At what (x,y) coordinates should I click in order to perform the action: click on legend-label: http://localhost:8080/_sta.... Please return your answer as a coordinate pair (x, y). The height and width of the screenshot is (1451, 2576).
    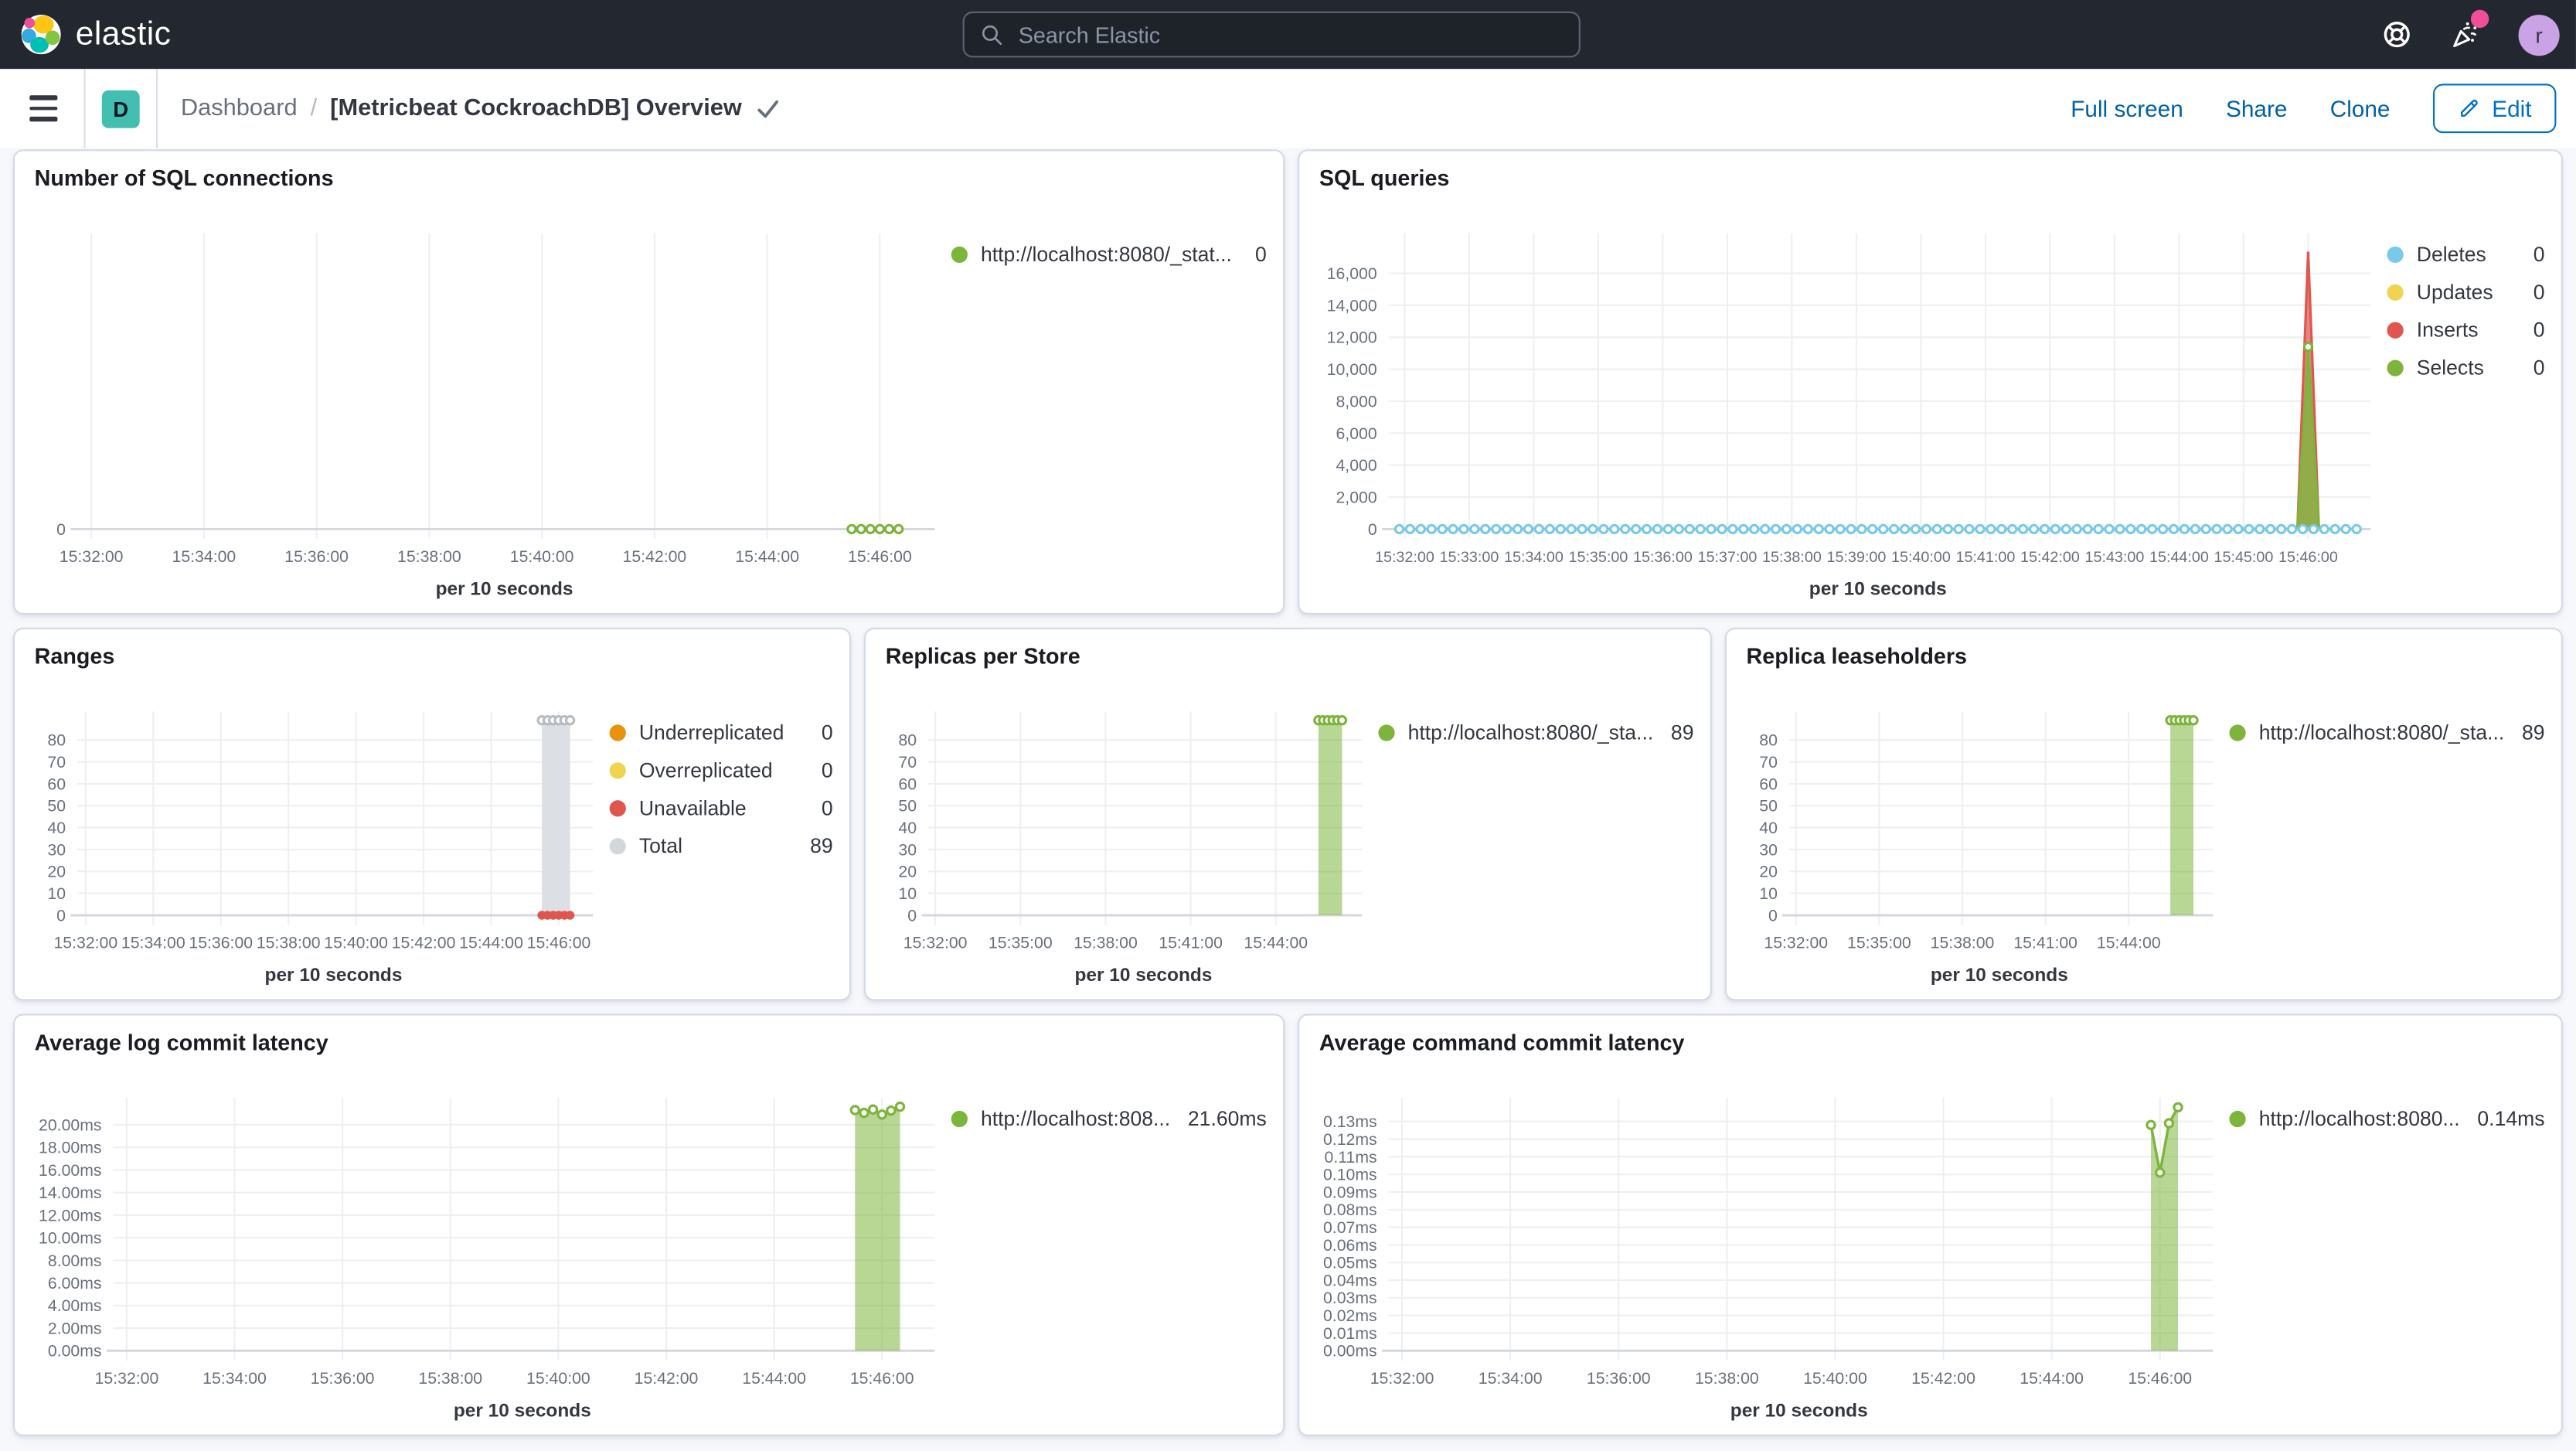
    Looking at the image, I should click on (1530, 732).